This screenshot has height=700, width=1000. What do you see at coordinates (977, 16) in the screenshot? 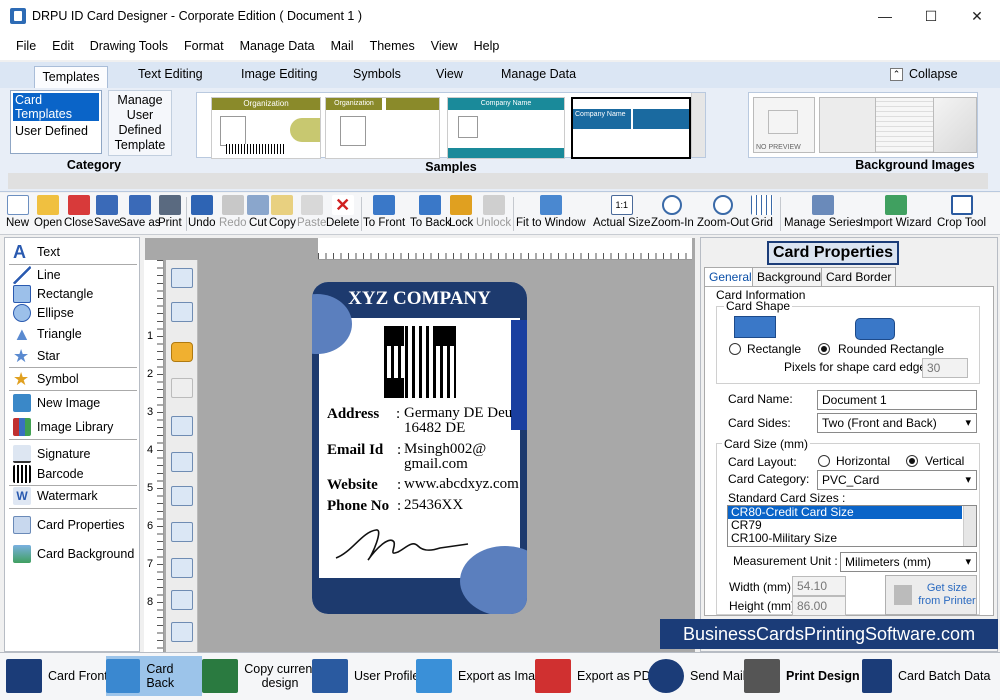
I see `close-button: ✕` at bounding box center [977, 16].